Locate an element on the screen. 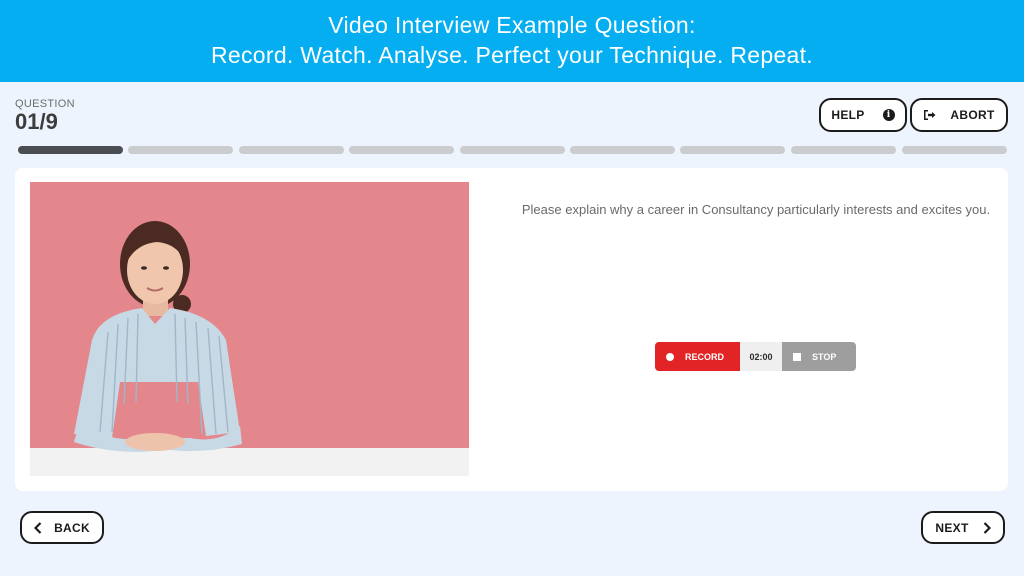 This screenshot has width=1024, height=576. back-button: BACK is located at coordinates (62, 527).